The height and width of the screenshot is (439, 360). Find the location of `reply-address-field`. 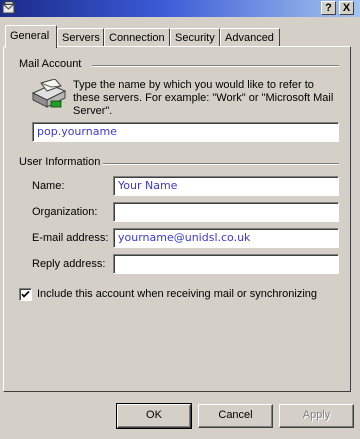

reply-address-field is located at coordinates (226, 264).